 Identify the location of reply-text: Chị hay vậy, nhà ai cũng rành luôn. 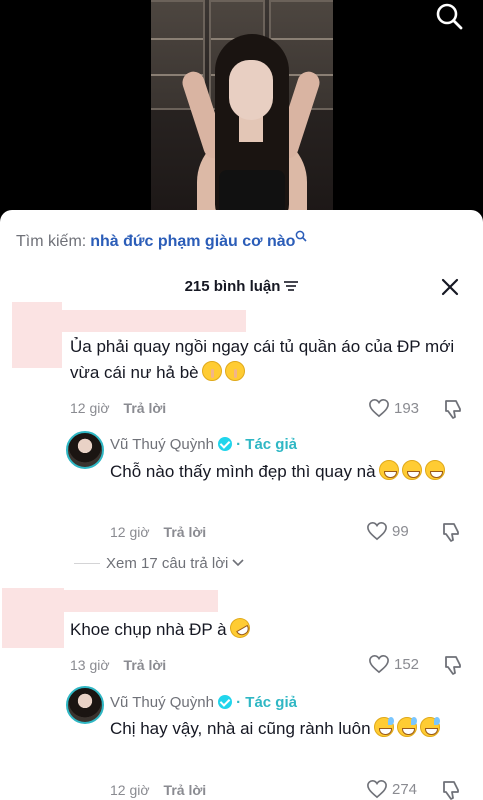
(291, 729).